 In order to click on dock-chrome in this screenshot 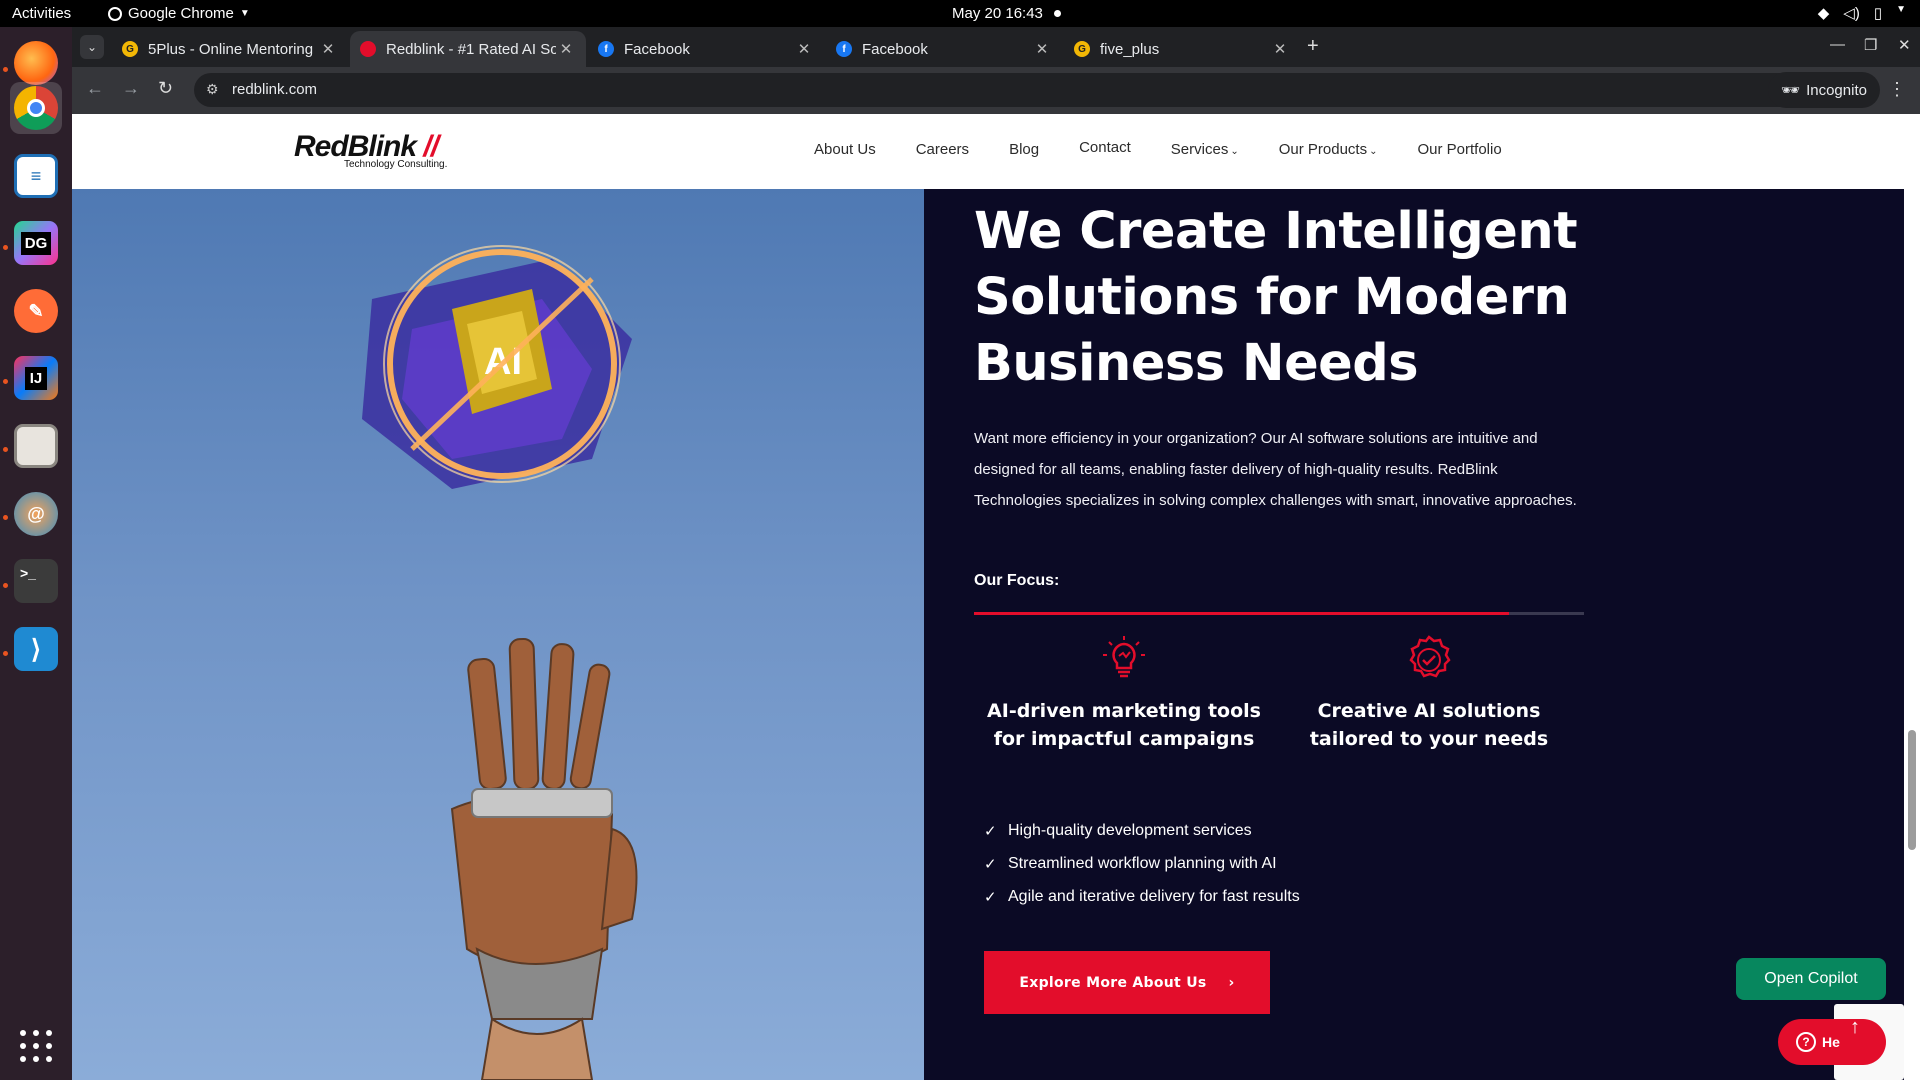, I will do `click(36, 108)`.